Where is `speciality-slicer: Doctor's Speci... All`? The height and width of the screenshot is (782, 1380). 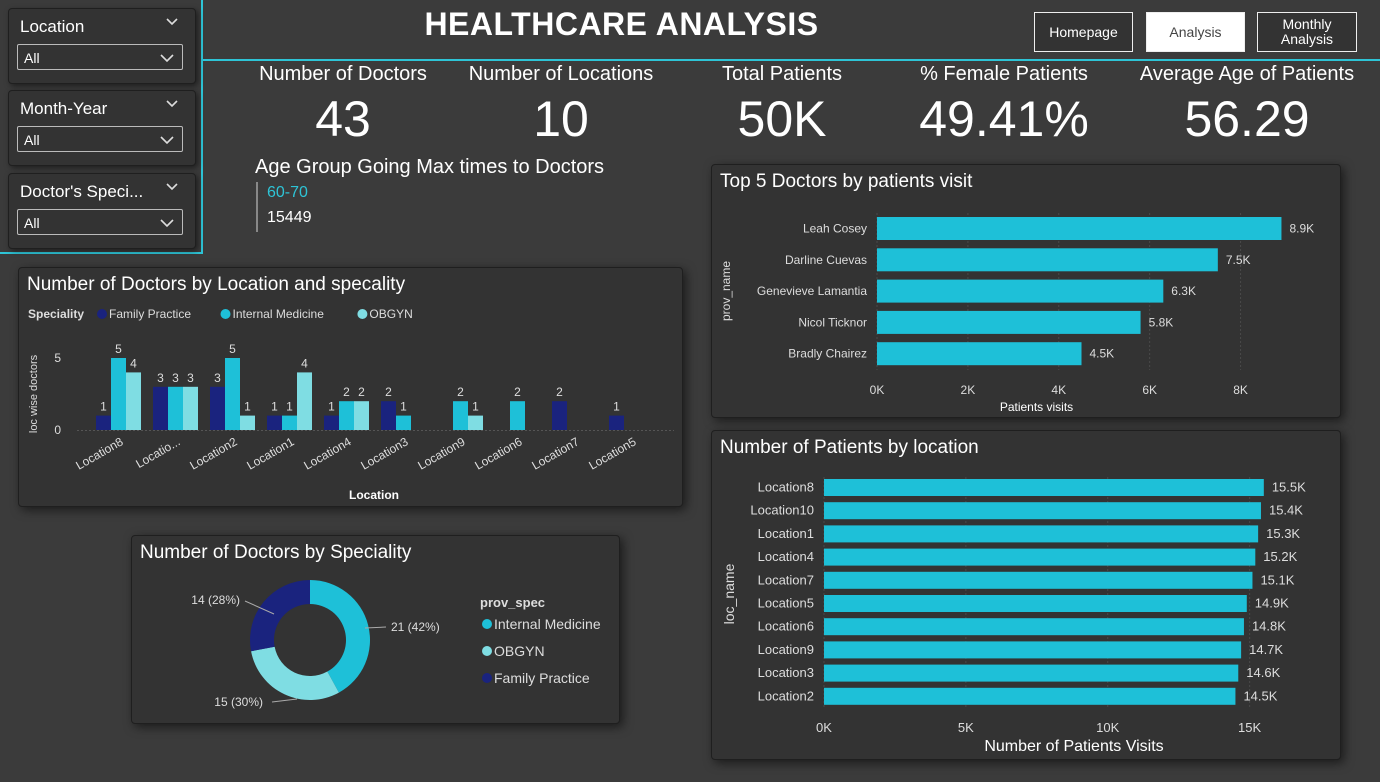
speciality-slicer: Doctor's Speci... All is located at coordinates (102, 211).